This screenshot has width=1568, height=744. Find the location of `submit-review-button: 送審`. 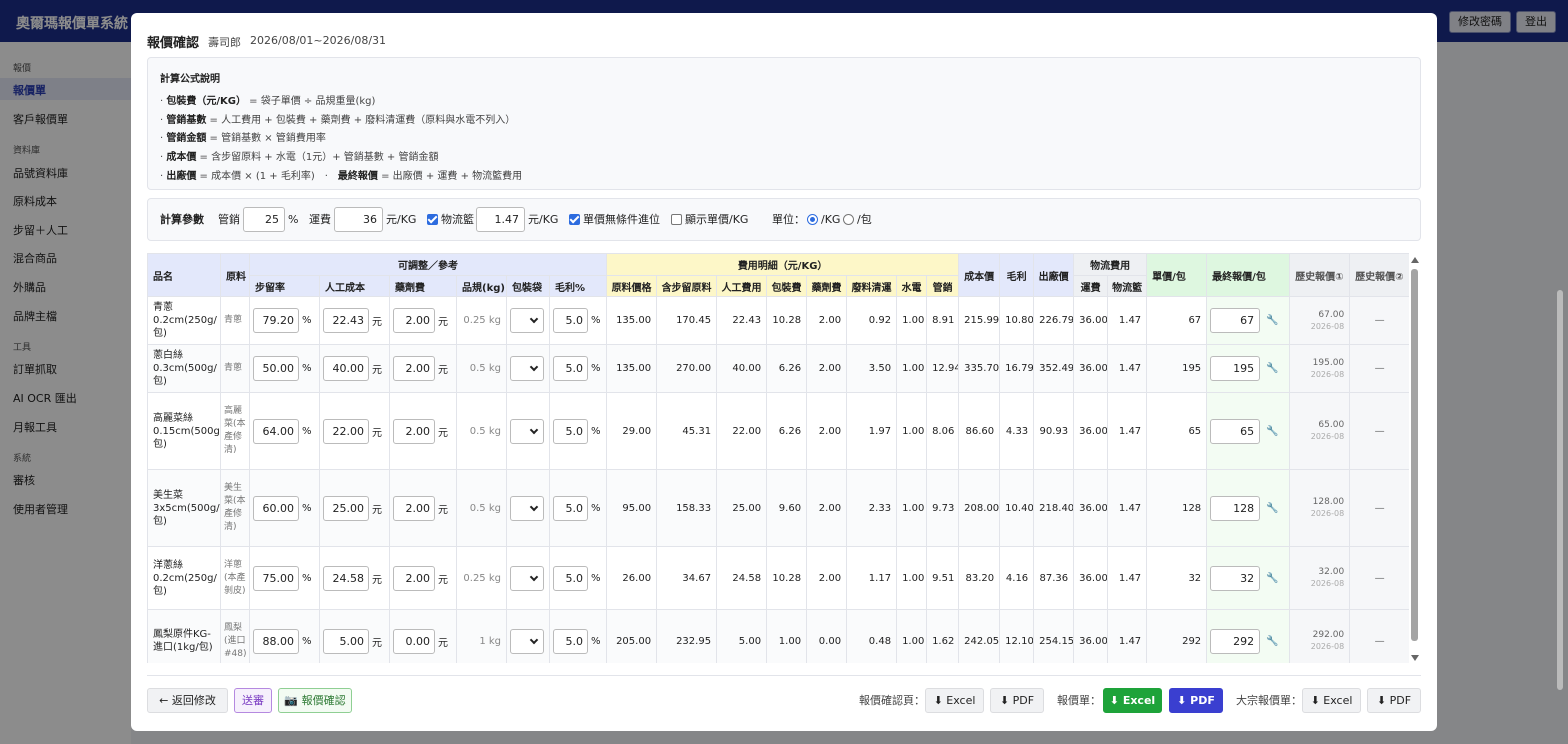

submit-review-button: 送審 is located at coordinates (253, 700).